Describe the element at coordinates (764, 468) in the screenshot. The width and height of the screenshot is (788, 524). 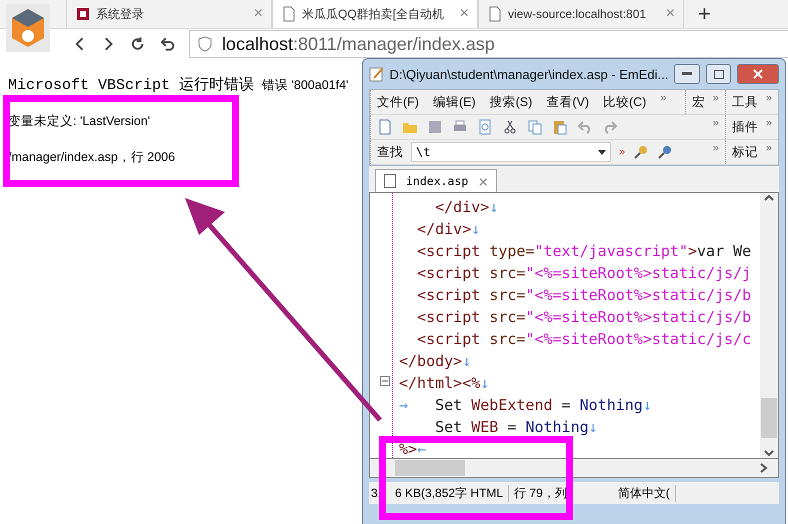
I see `scroll-right-icon` at that location.